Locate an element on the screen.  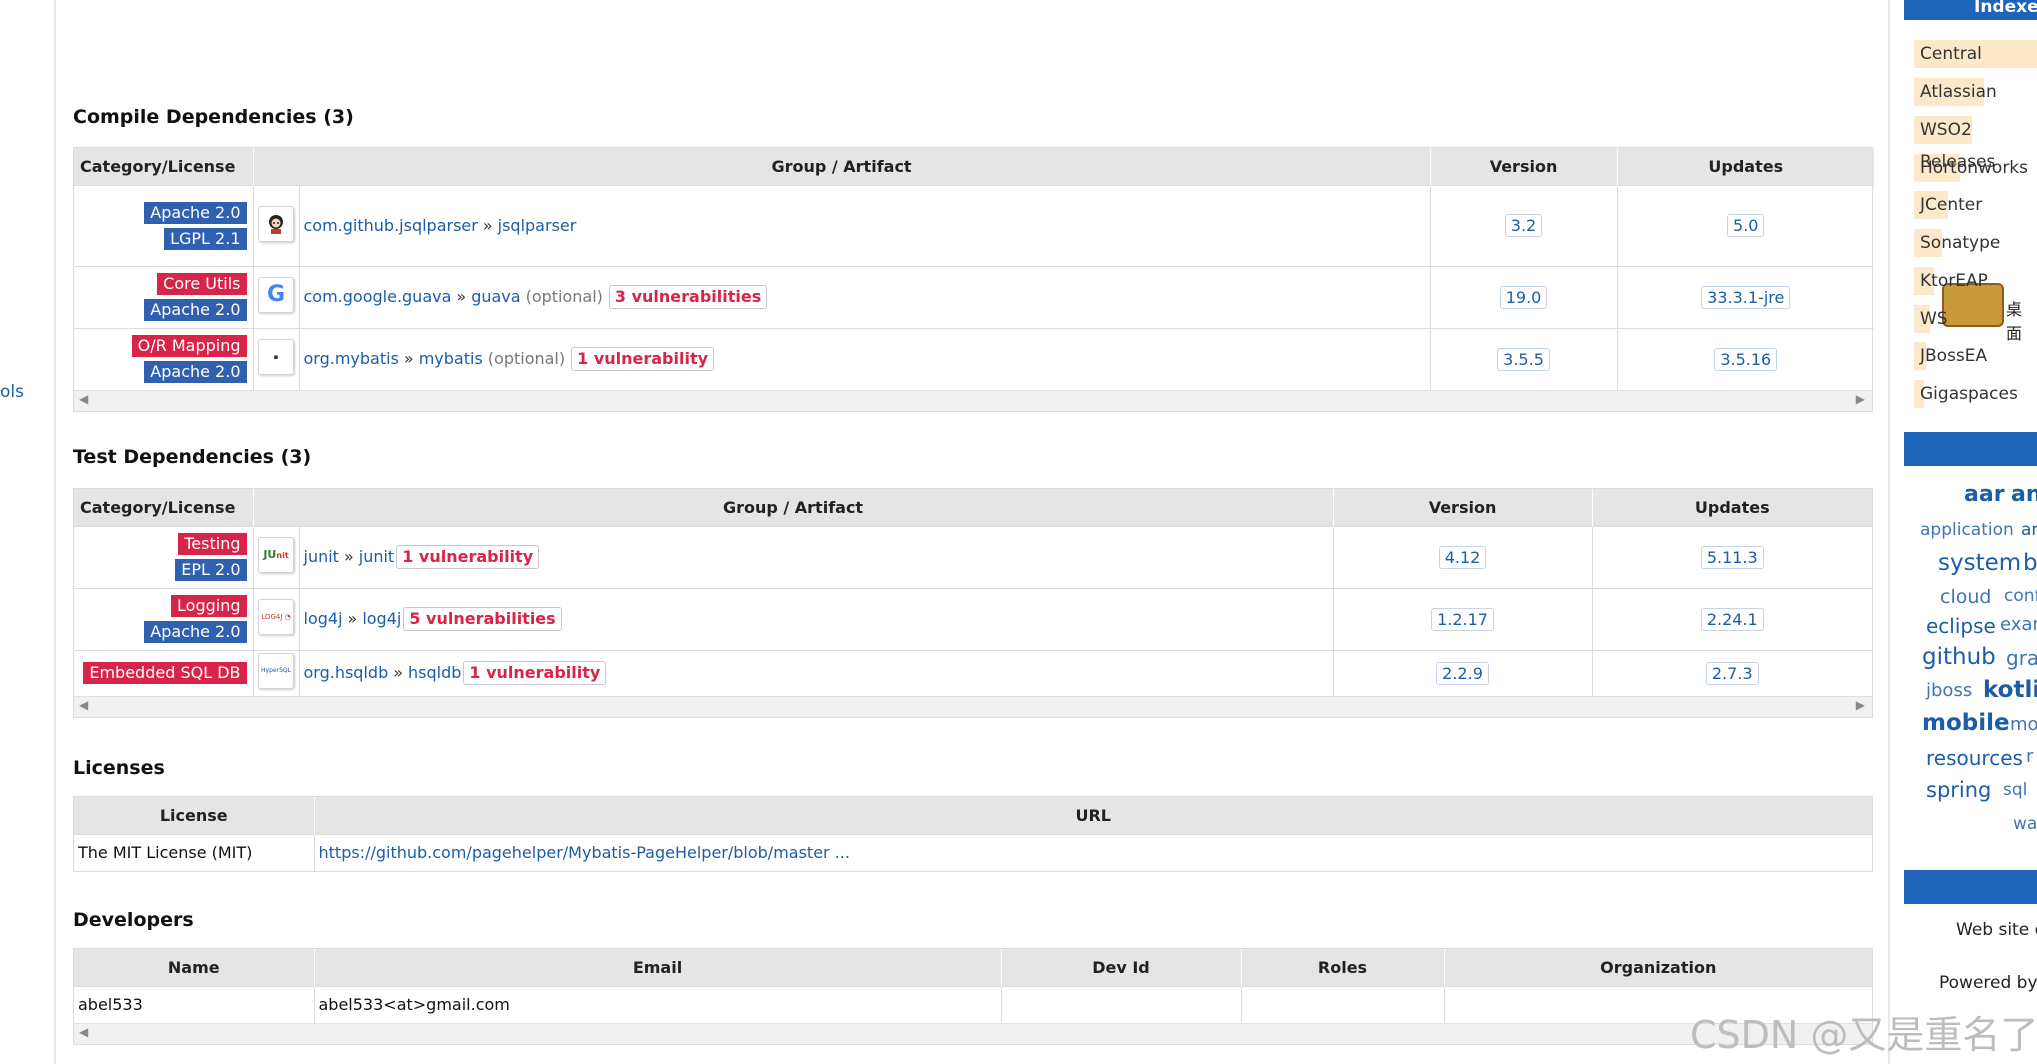
vulnerability-badge: 3 vulnerabilities is located at coordinates (688, 297).